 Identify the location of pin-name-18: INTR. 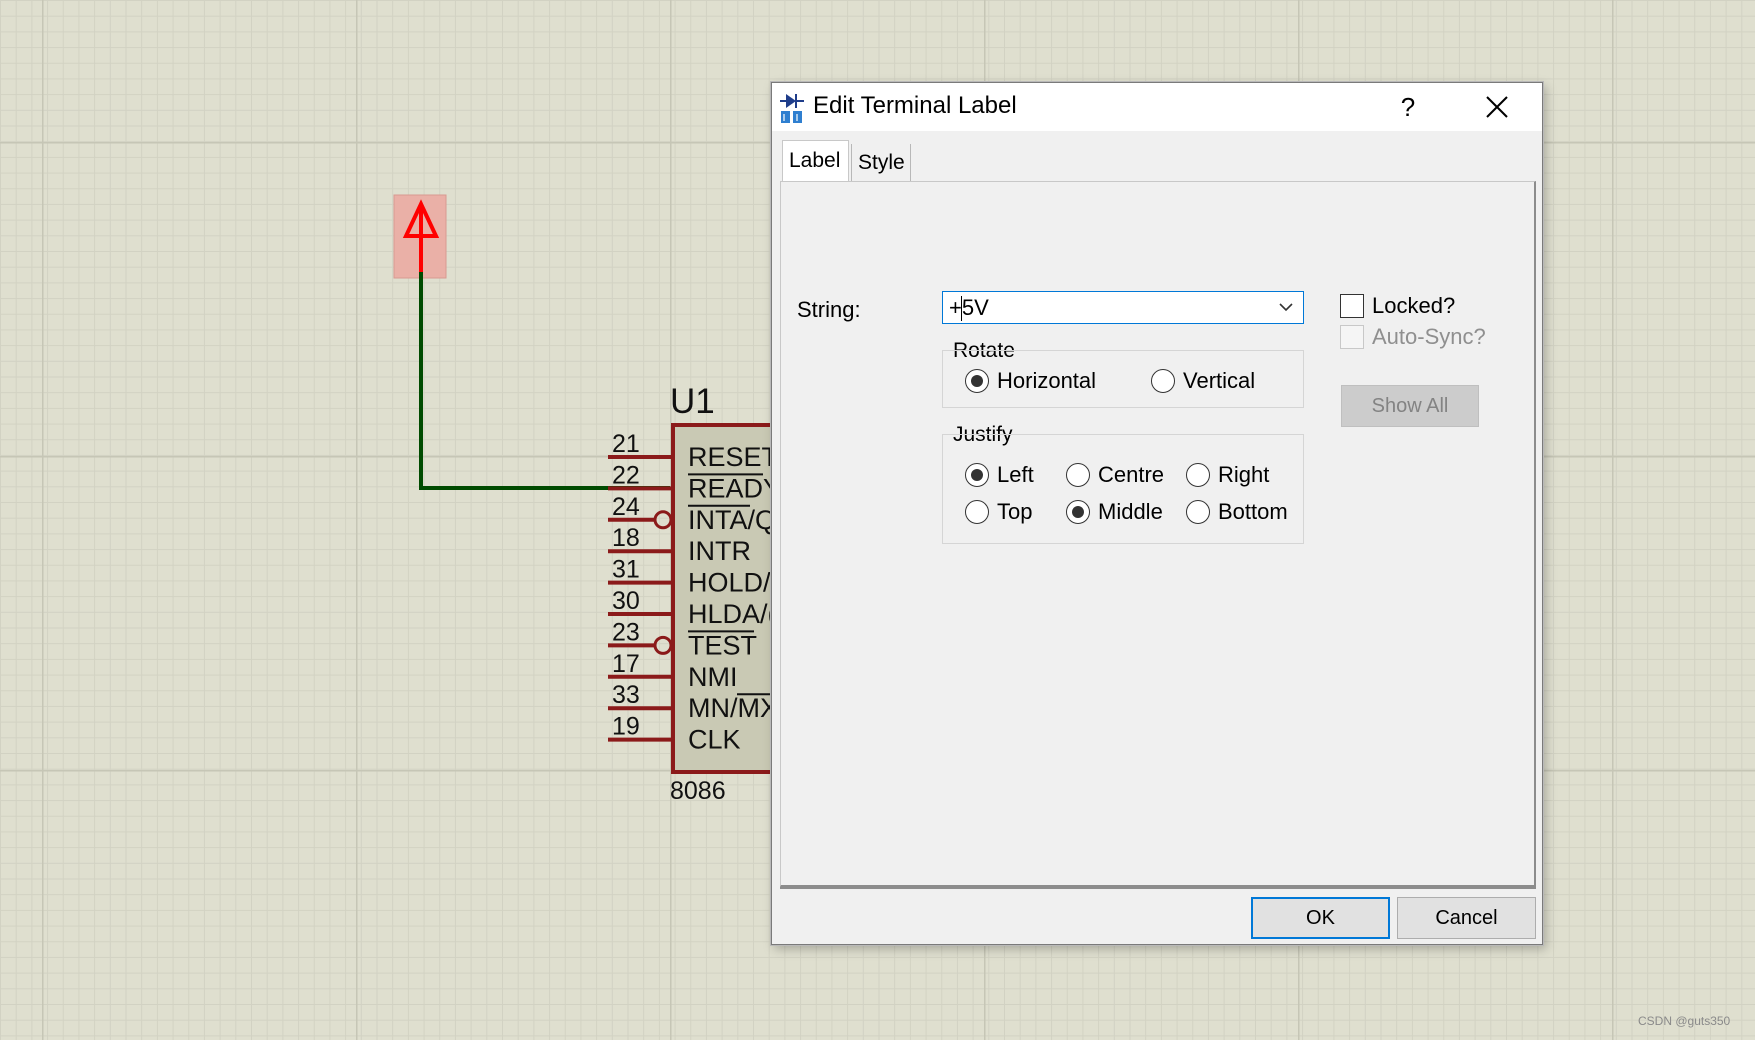
(719, 551).